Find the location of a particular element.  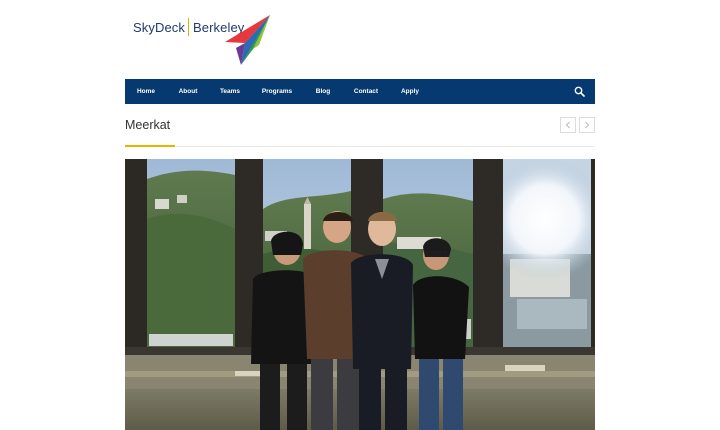

chevron-left-icon is located at coordinates (567, 125).